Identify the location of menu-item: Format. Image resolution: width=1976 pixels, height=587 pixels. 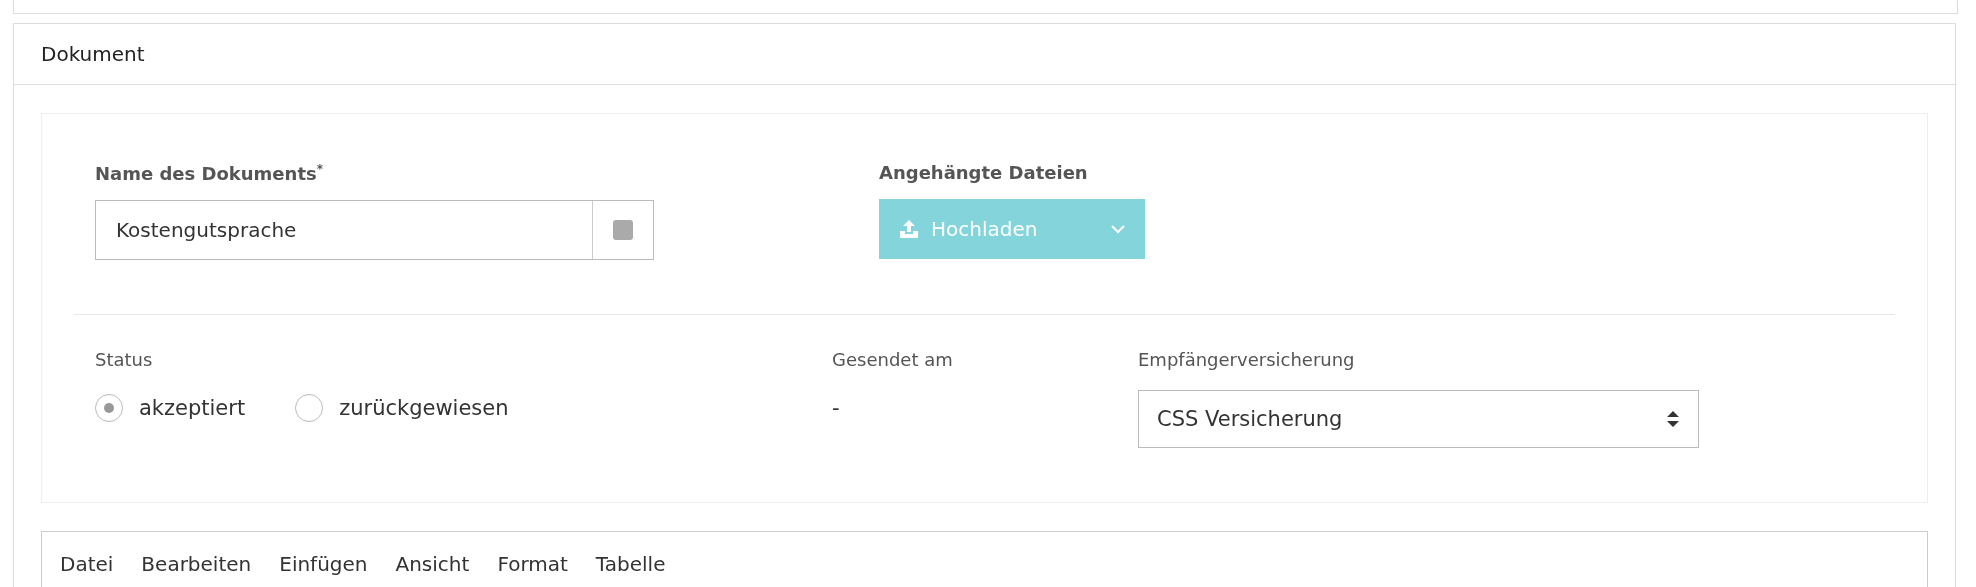
(532, 564).